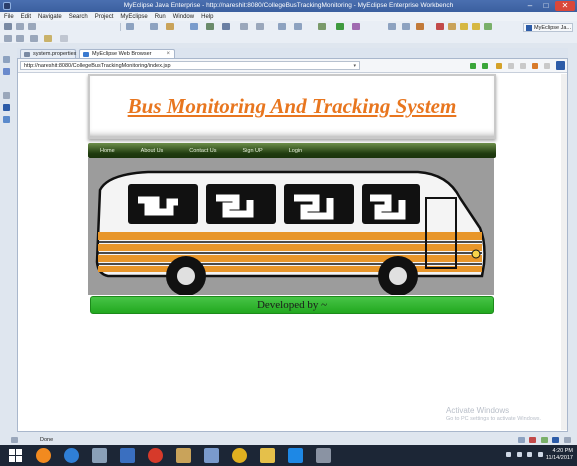 This screenshot has height=466, width=577. I want to click on nav-forward-icon, so click(48, 38).